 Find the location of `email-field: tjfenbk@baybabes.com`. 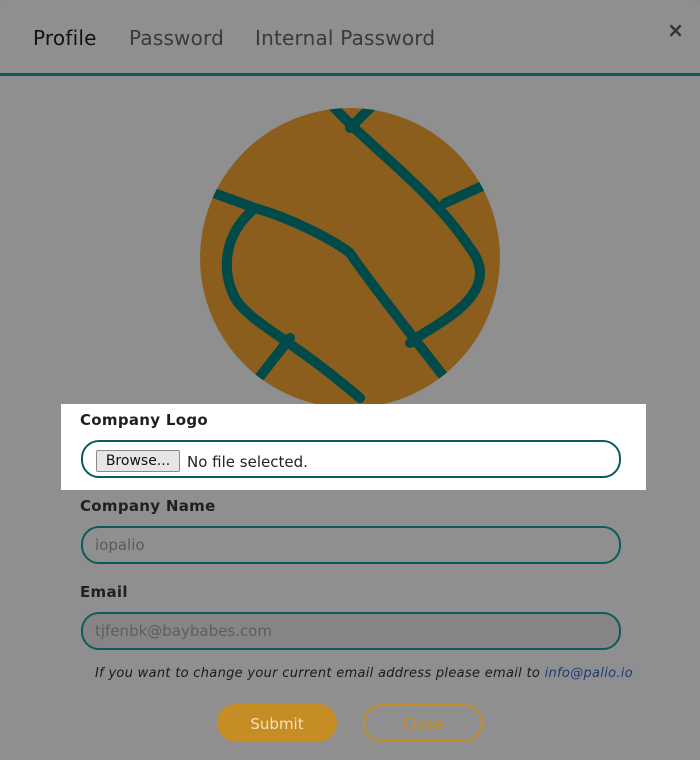

email-field: tjfenbk@baybabes.com is located at coordinates (351, 631).